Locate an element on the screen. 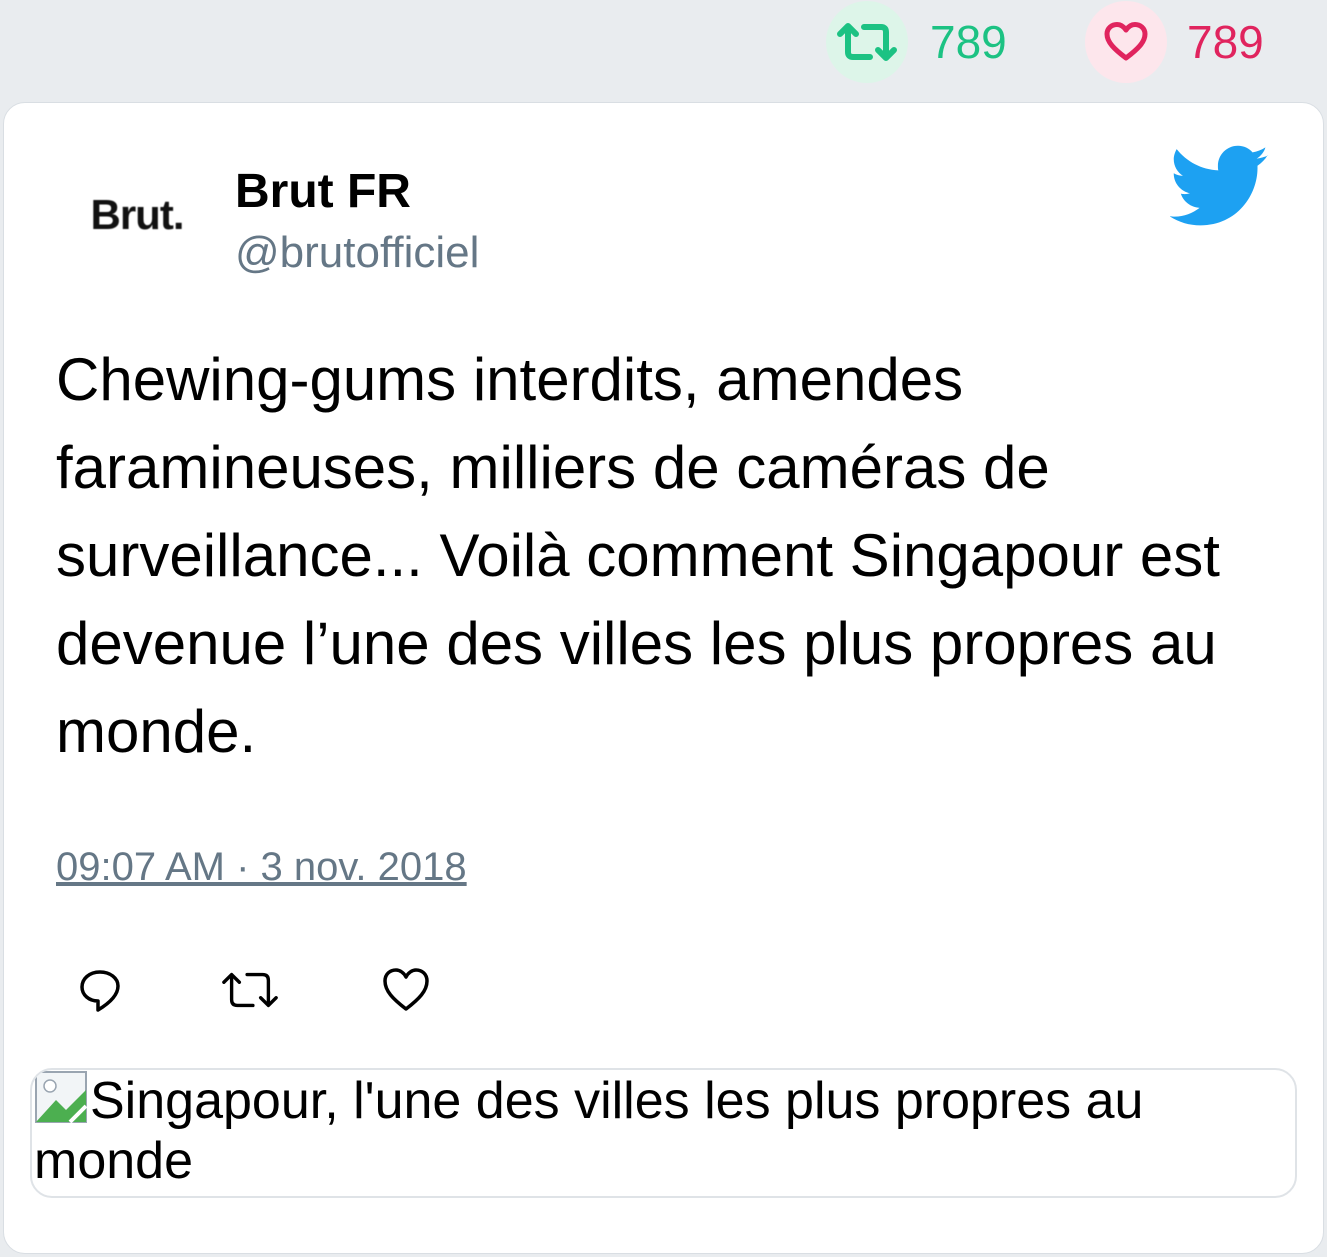  like-button is located at coordinates (406, 990).